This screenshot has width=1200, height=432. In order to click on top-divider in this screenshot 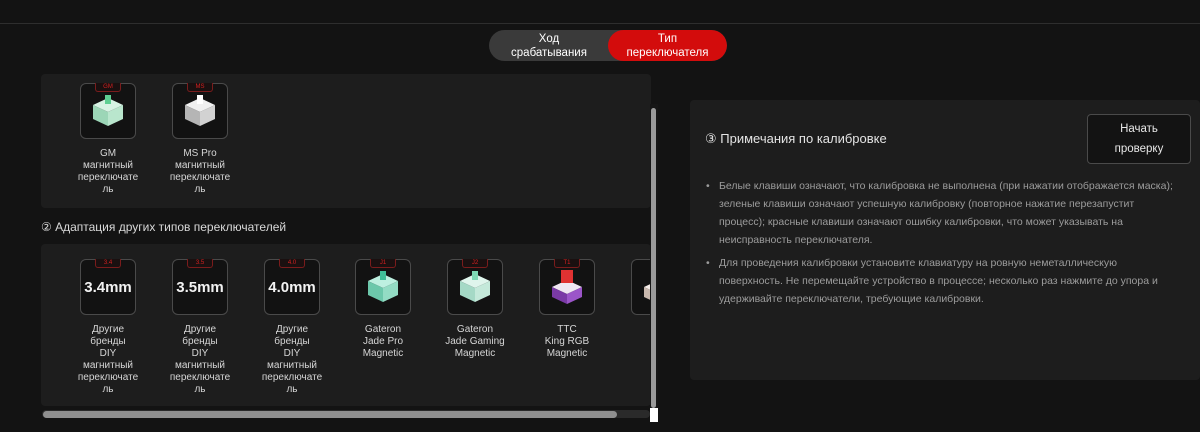, I will do `click(600, 23)`.